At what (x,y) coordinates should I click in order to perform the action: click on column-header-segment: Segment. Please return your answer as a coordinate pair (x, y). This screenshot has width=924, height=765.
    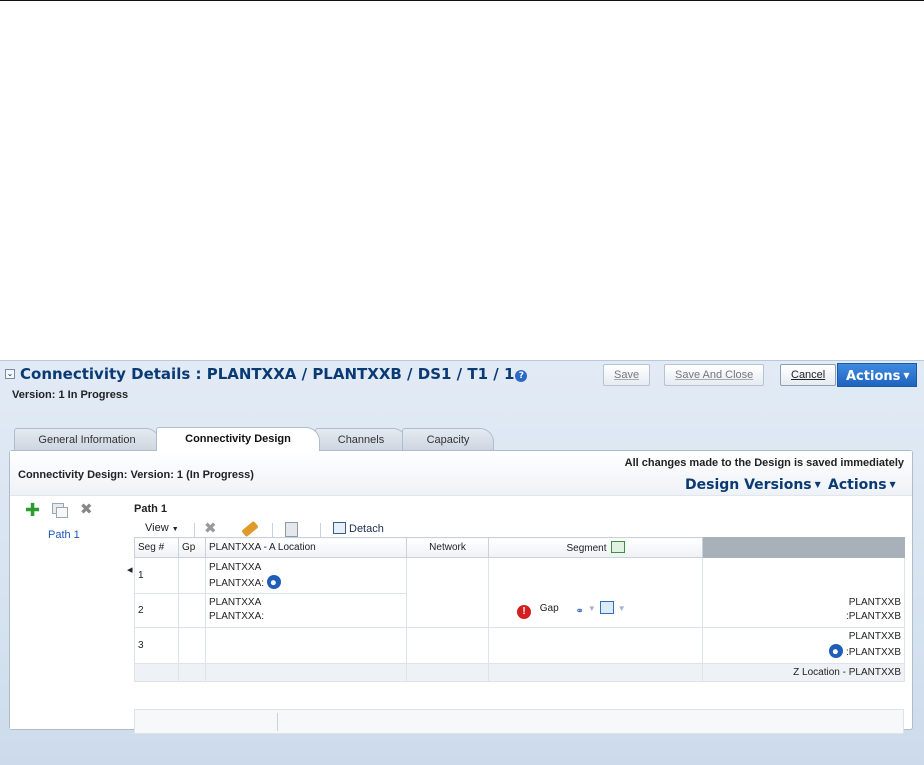
    Looking at the image, I should click on (595, 547).